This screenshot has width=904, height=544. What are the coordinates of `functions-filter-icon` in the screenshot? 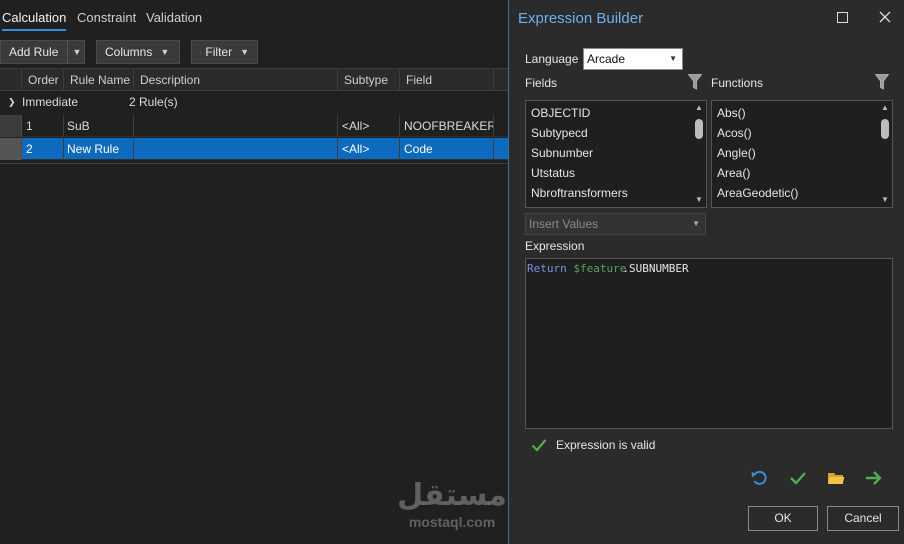 It's located at (882, 82).